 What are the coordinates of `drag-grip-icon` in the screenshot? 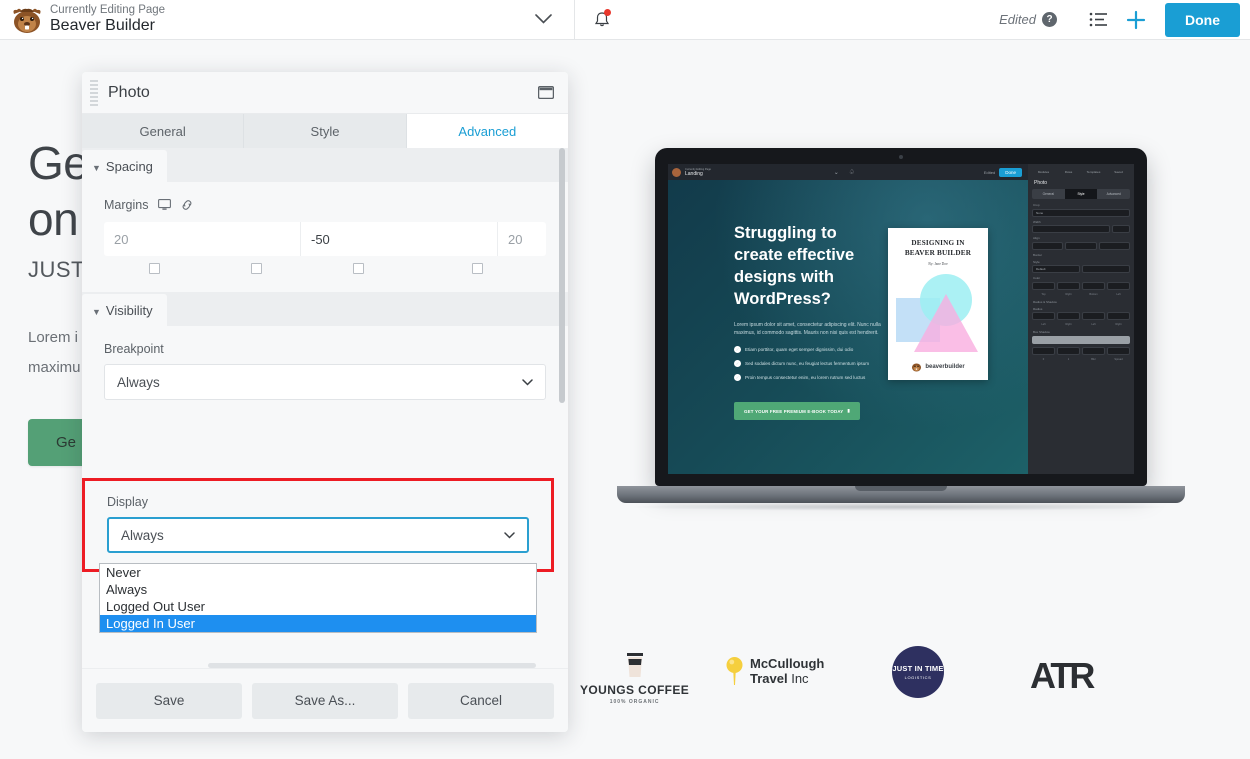 It's located at (94, 92).